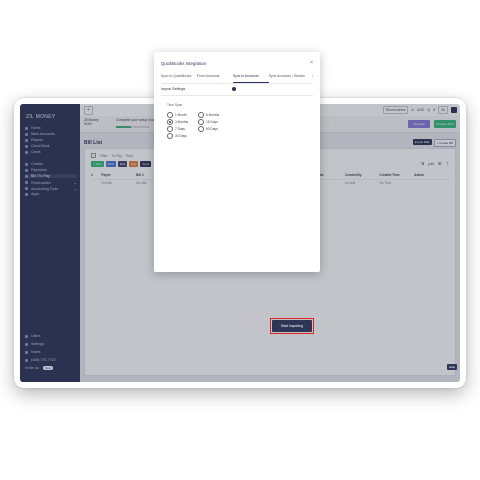 This screenshot has height=480, width=480. Describe the element at coordinates (309, 78) in the screenshot. I see `chevron-right-icon: ›` at that location.